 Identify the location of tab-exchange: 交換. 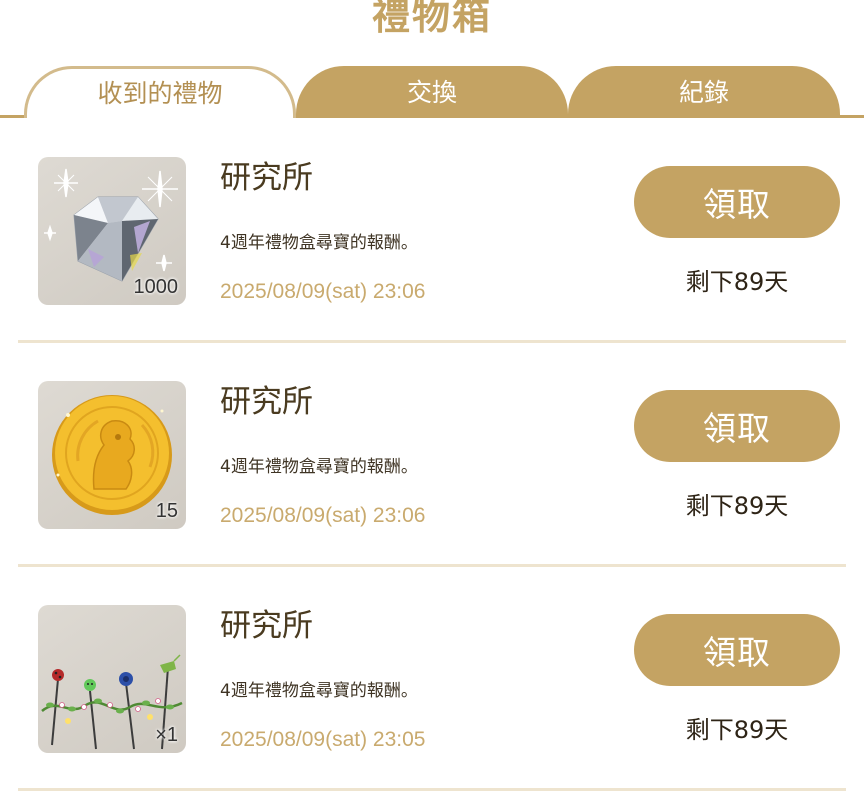
(432, 92).